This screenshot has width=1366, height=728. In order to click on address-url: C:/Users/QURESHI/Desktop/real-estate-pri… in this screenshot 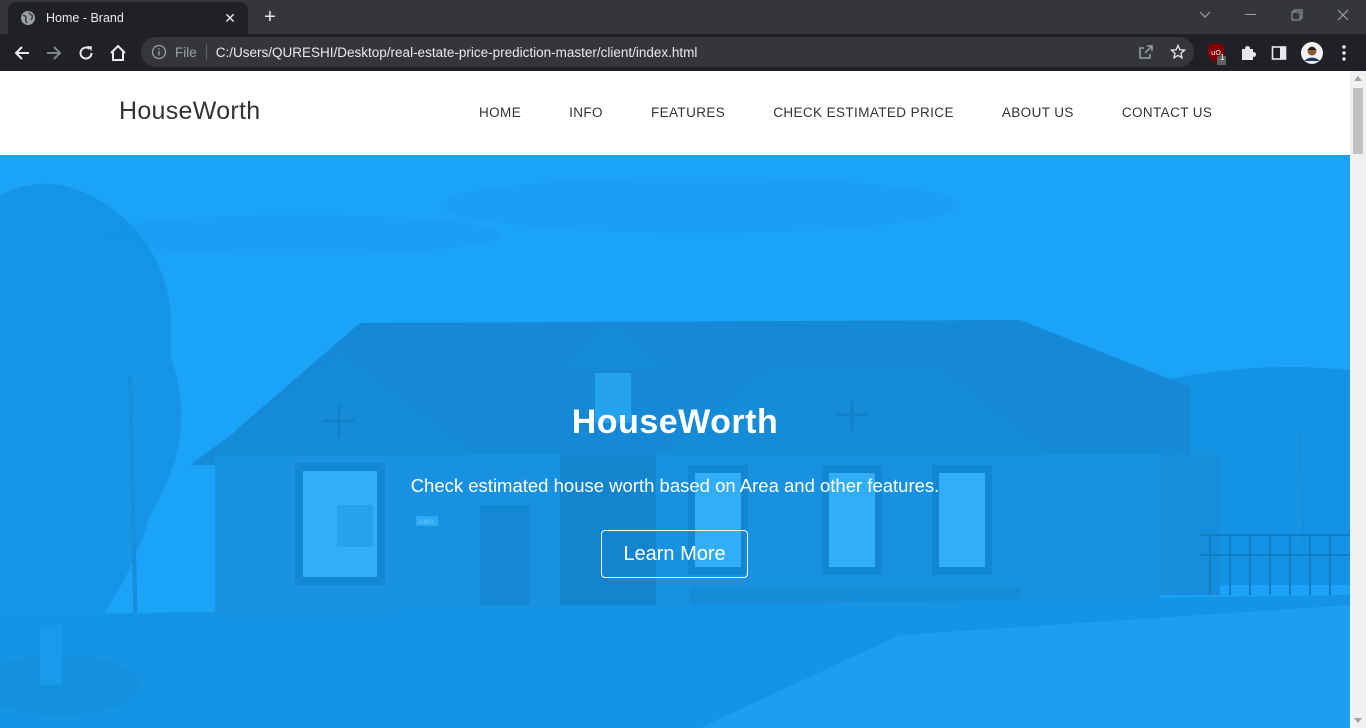, I will do `click(673, 52)`.